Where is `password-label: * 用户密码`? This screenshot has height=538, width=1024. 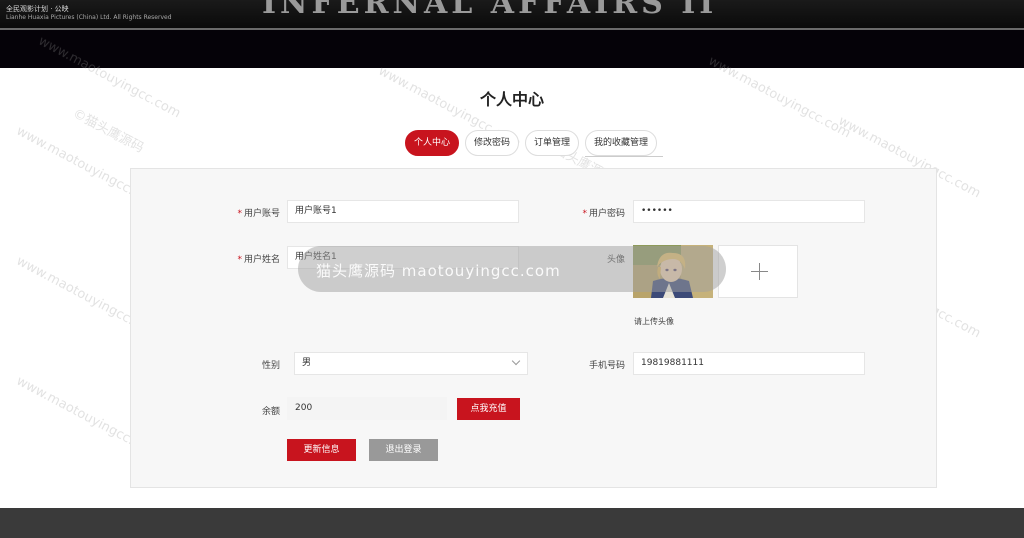 password-label: * 用户密码 is located at coordinates (595, 212).